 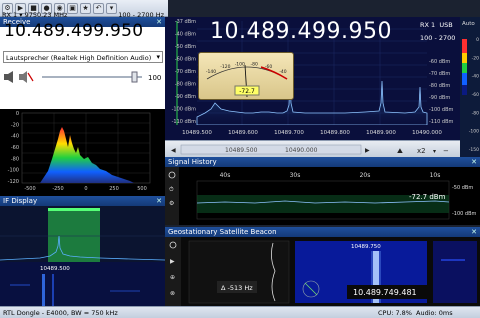 What do you see at coordinates (185, 72) in the screenshot?
I see `main-y-tick-left: -70 dBm` at bounding box center [185, 72].